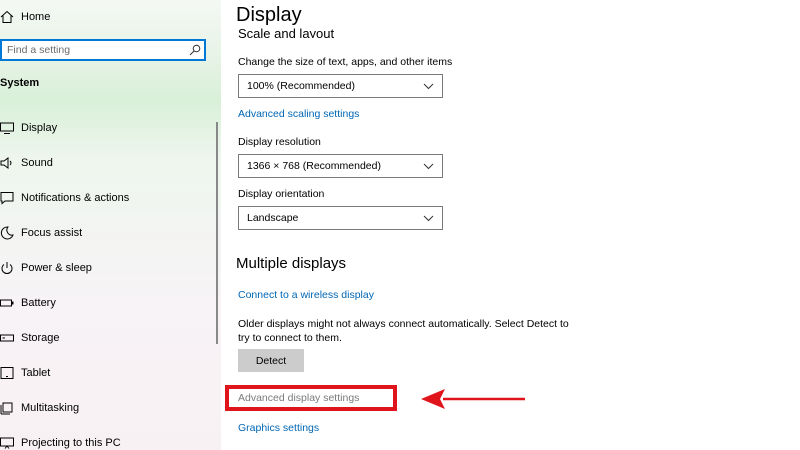  I want to click on sidebar-item-power-sleep: Power & sleep, so click(107, 267).